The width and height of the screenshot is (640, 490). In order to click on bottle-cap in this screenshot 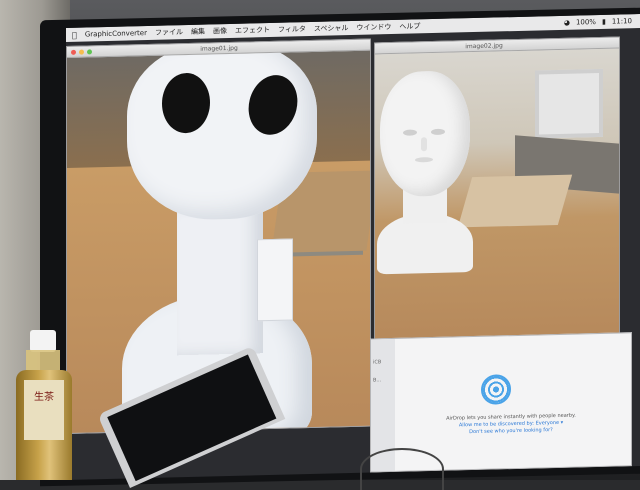, I will do `click(43, 341)`.